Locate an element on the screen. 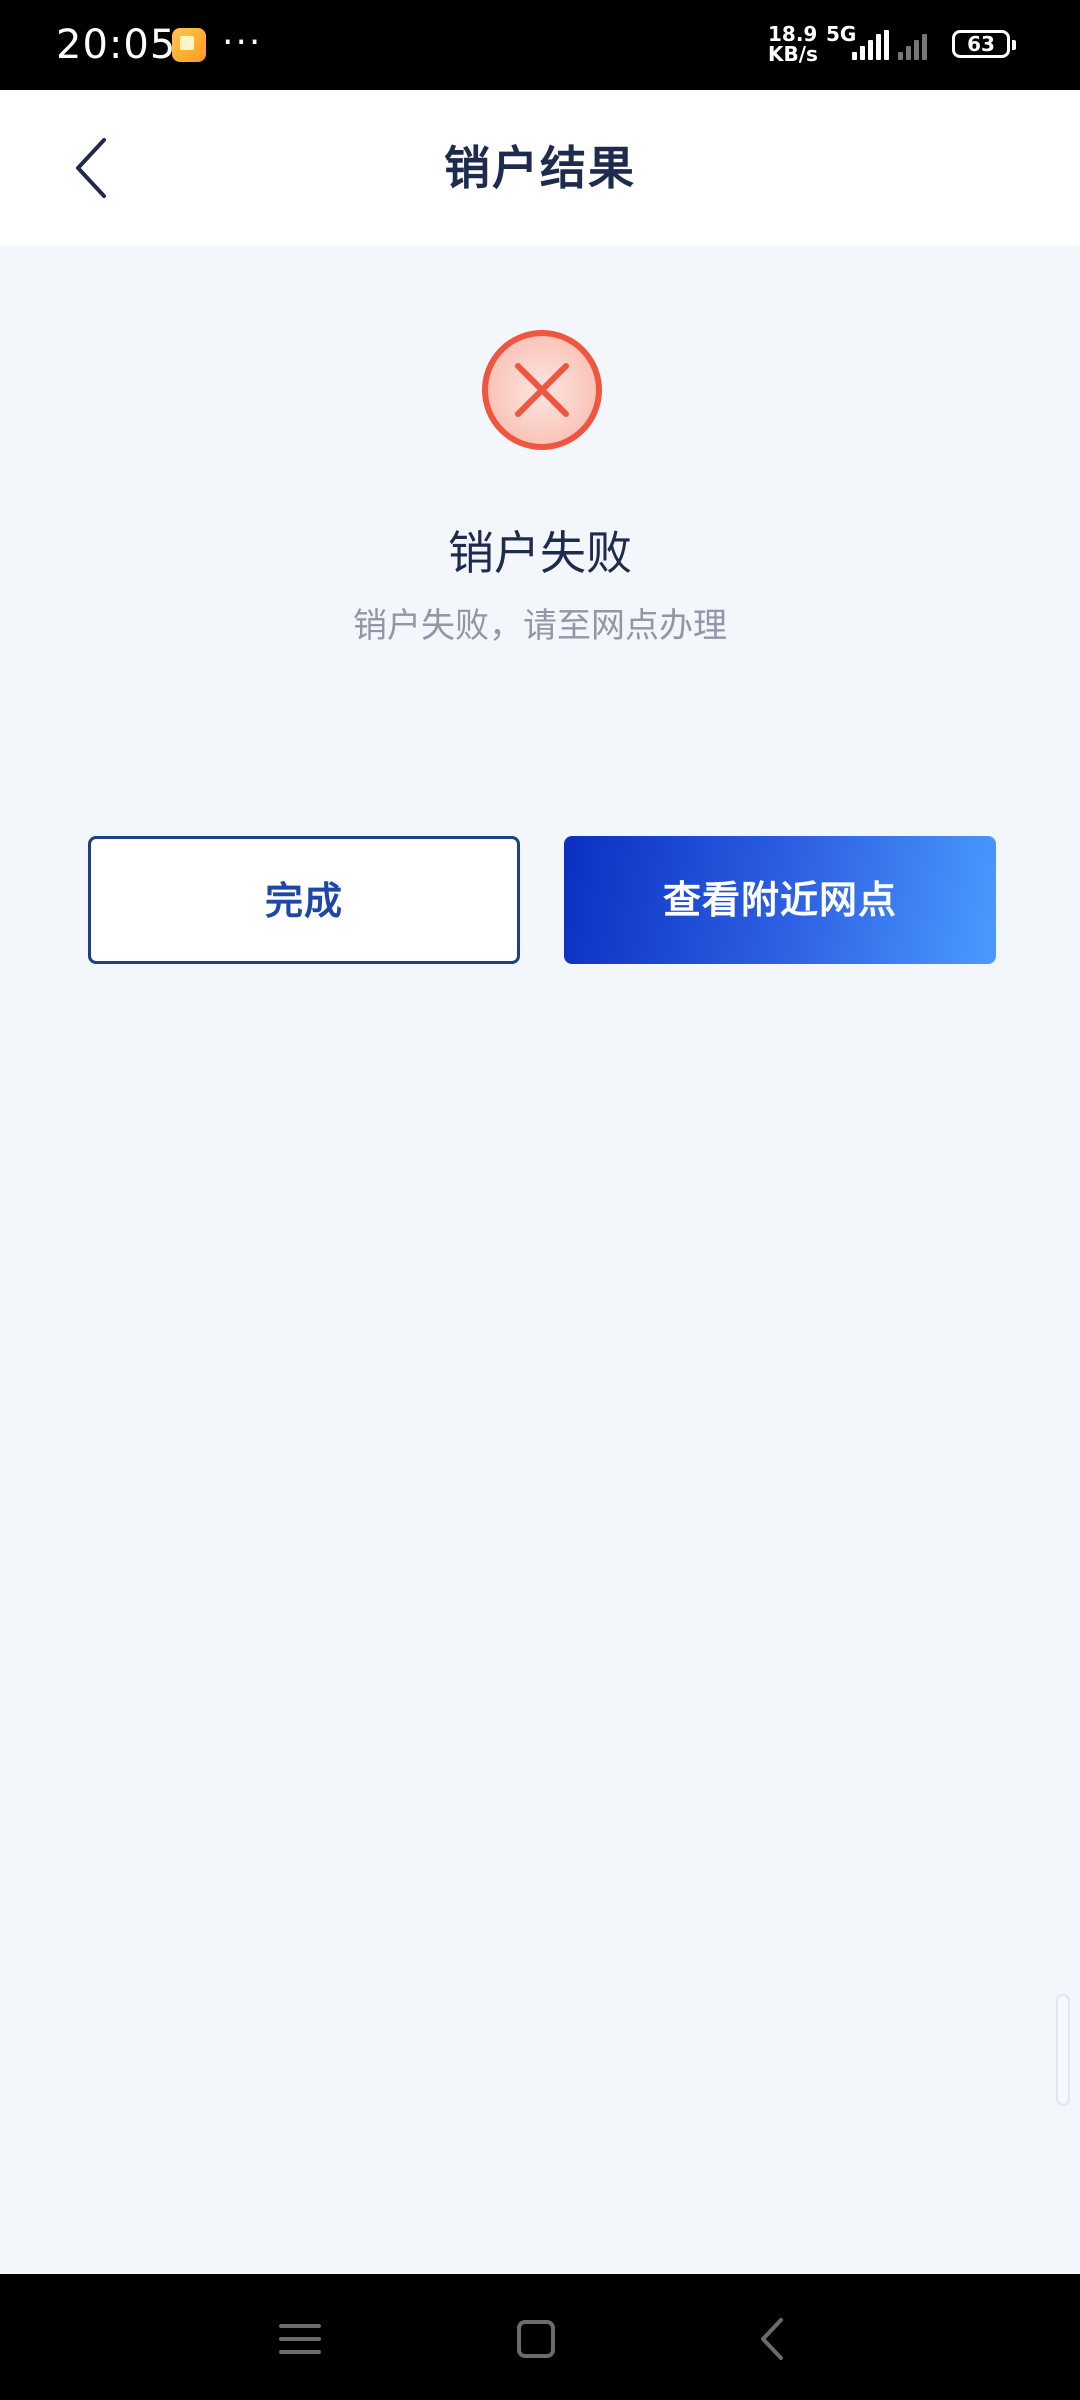 The height and width of the screenshot is (2400, 1080). network-speed: 18.9 KB/s is located at coordinates (793, 44).